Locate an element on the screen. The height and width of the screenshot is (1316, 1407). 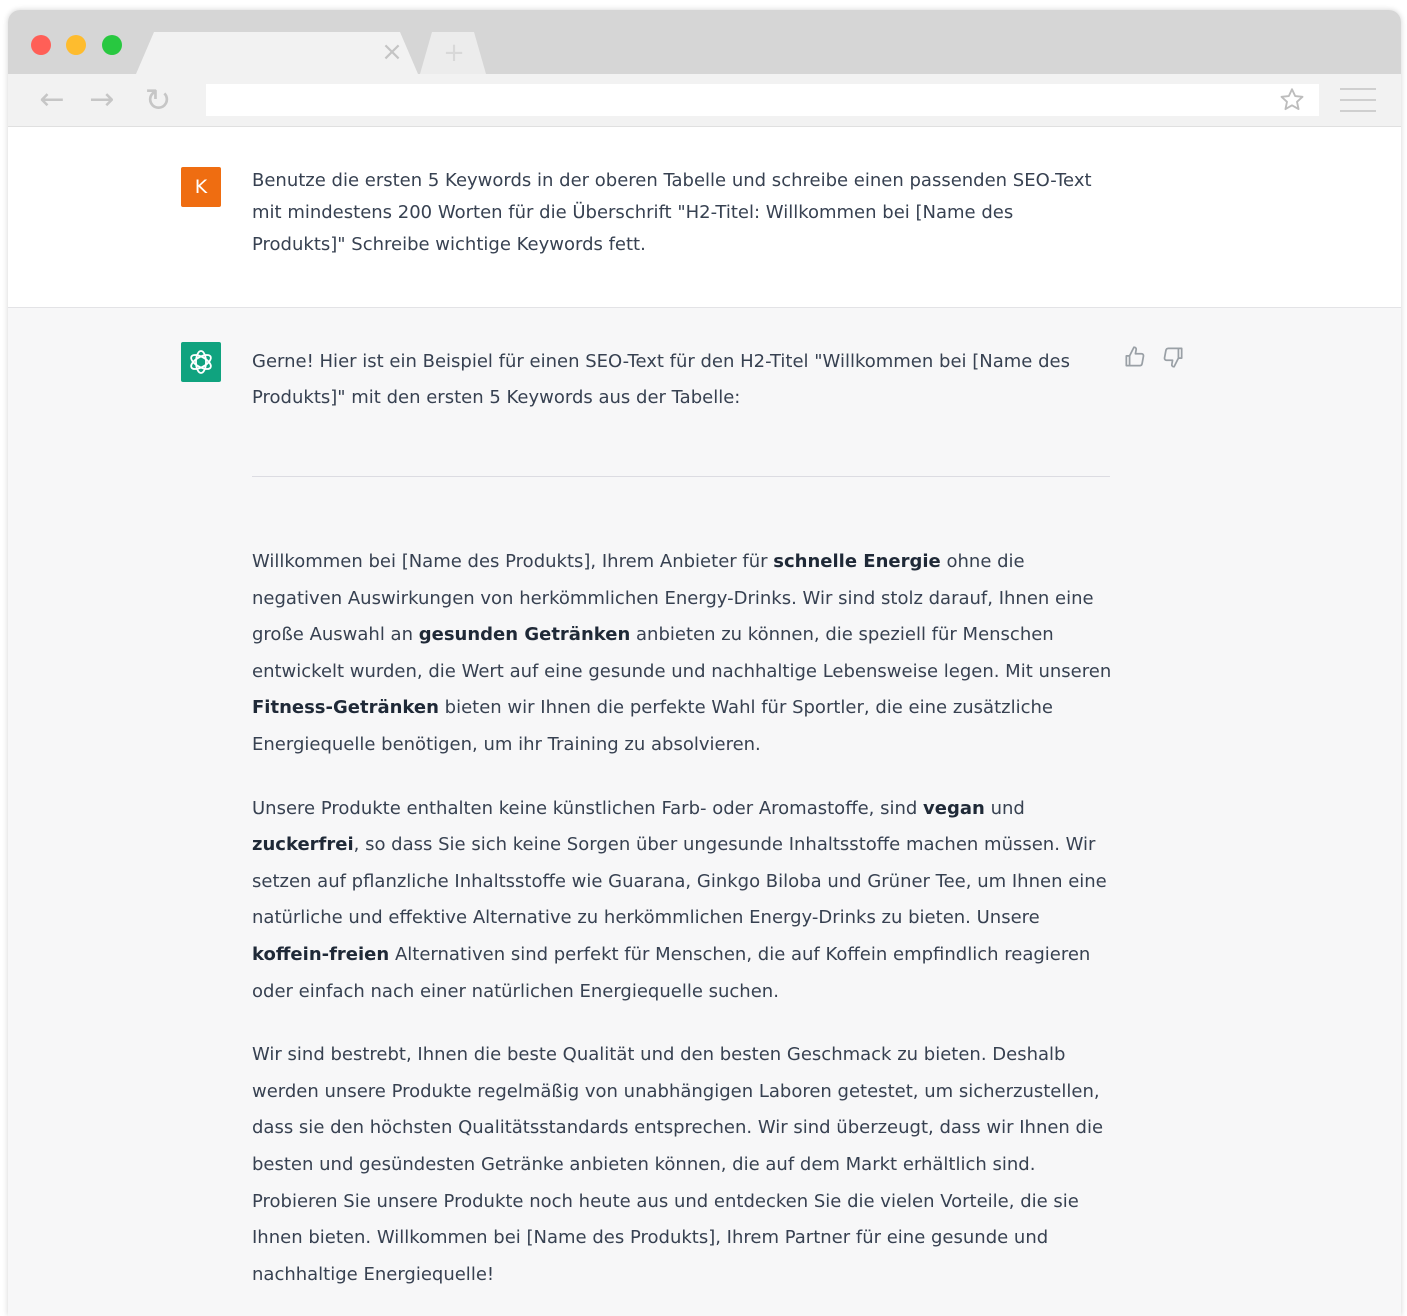
bold-keyword: schnelle Energie is located at coordinates (857, 561).